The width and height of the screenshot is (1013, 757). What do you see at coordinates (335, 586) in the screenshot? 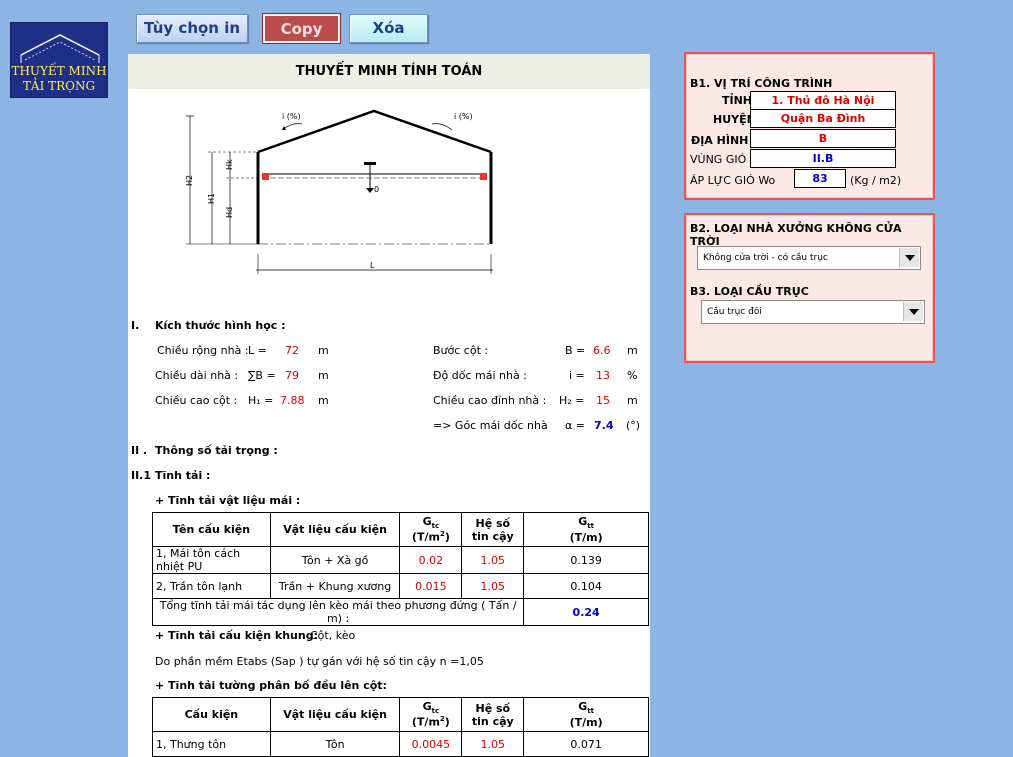
I see `cell-material: Trần + Khung xương` at bounding box center [335, 586].